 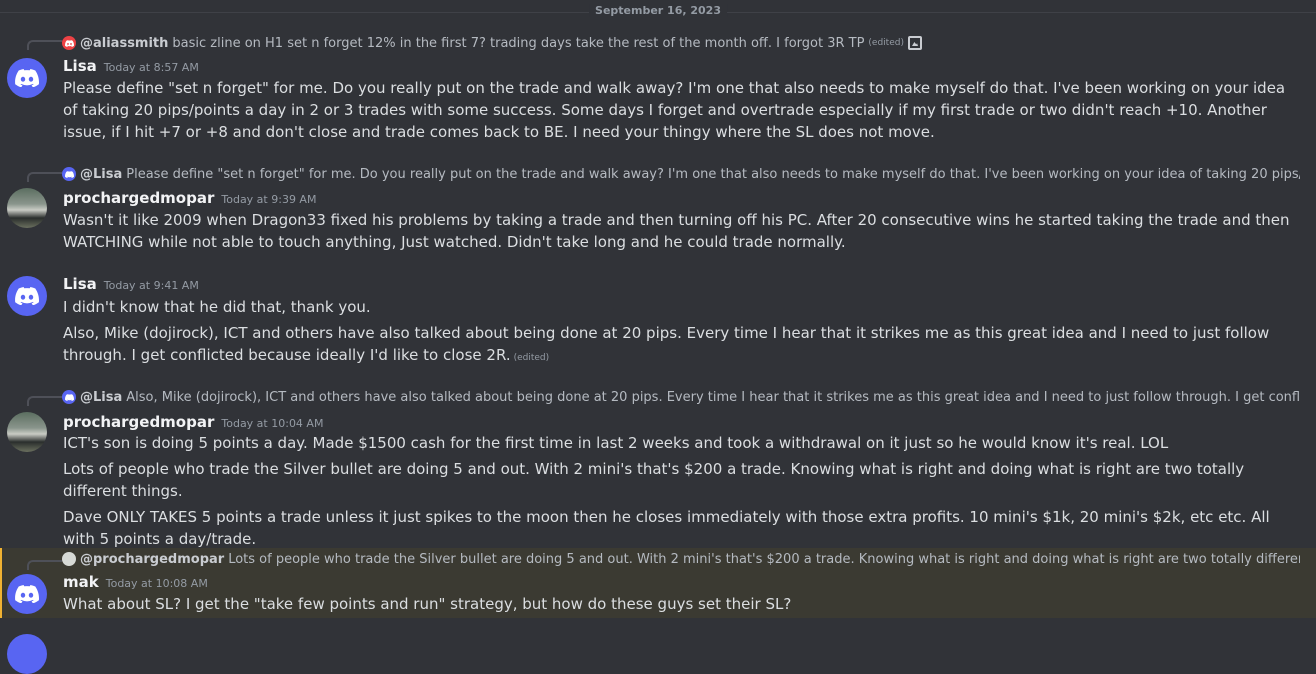 I want to click on reply-author: @aliassmith, so click(x=124, y=43).